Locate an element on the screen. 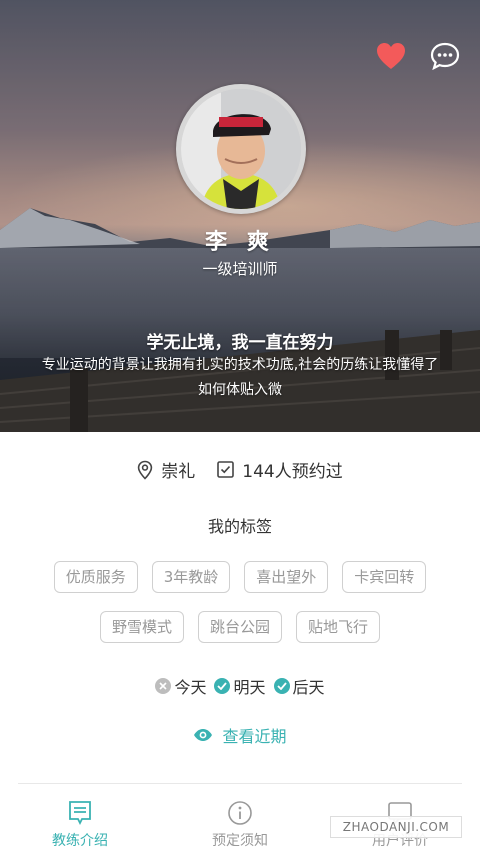 The height and width of the screenshot is (853, 480). coach-rank: 一级培训师 is located at coordinates (240, 269).